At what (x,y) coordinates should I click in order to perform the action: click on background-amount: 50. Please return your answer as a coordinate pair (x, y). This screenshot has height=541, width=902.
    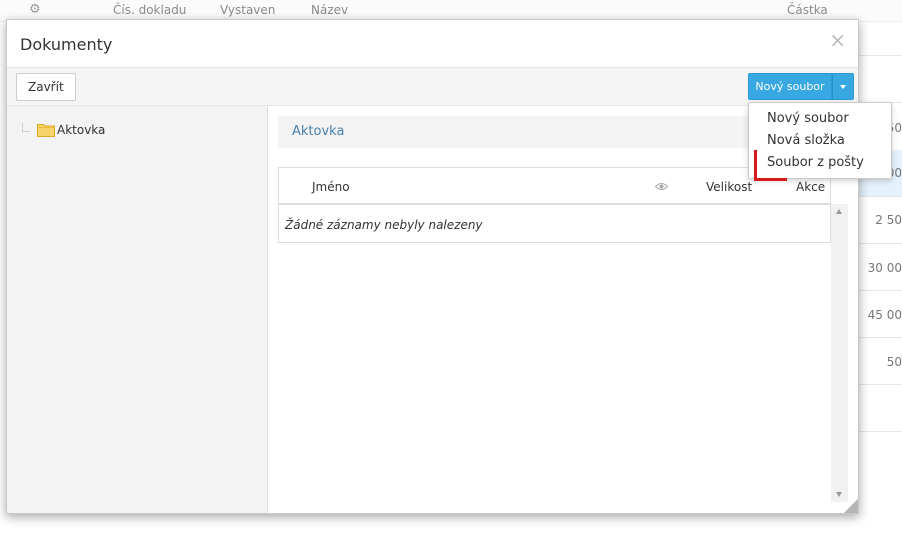
    Looking at the image, I should click on (894, 362).